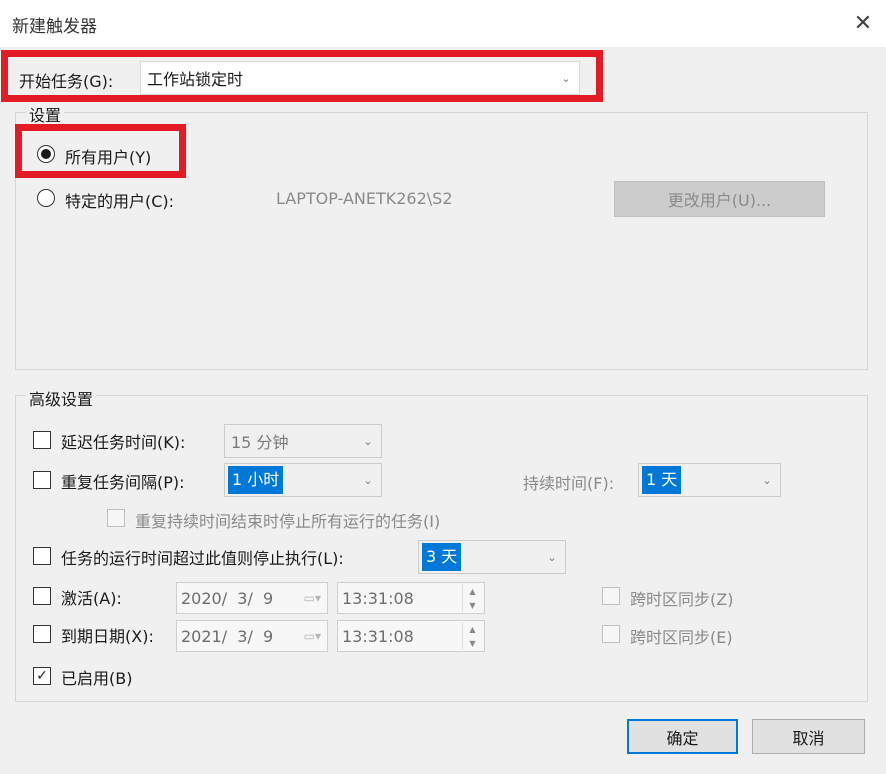 The height and width of the screenshot is (774, 886). What do you see at coordinates (227, 636) in the screenshot?
I see `expire-date: 2021/ 3/ 9` at bounding box center [227, 636].